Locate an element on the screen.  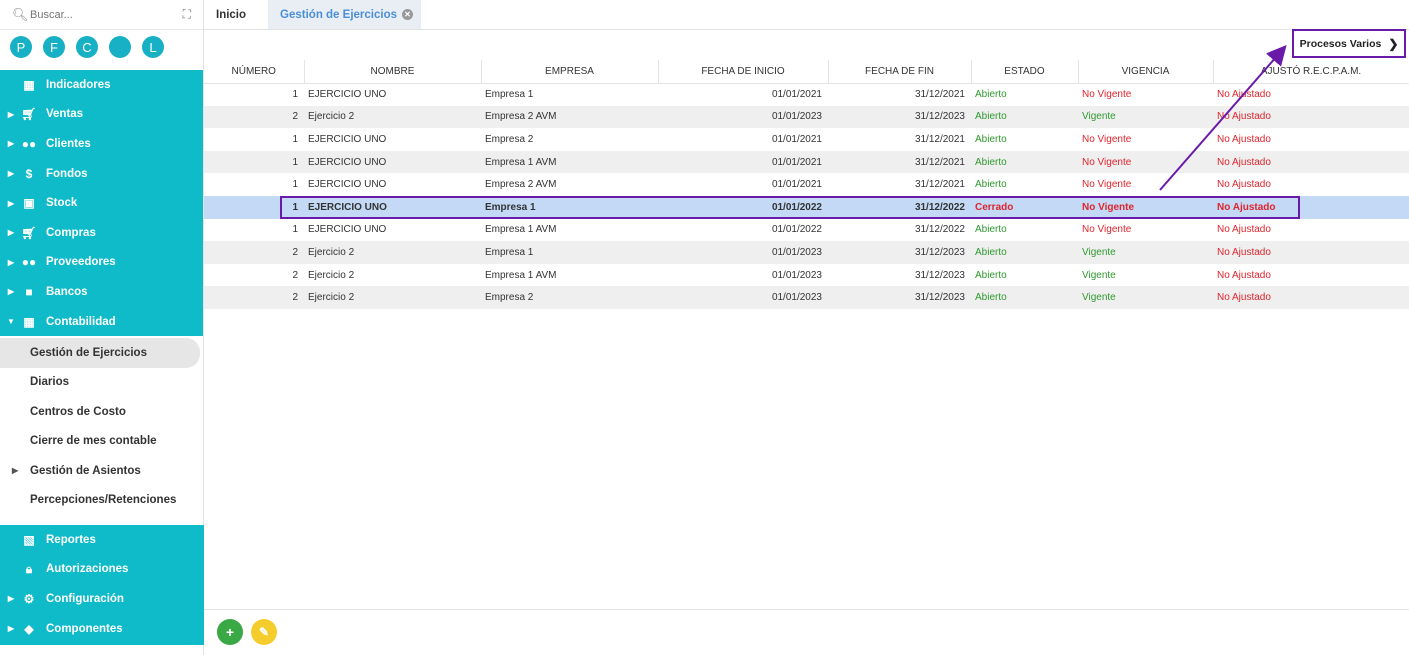
column-header: VIGENCIA is located at coordinates (1146, 72).